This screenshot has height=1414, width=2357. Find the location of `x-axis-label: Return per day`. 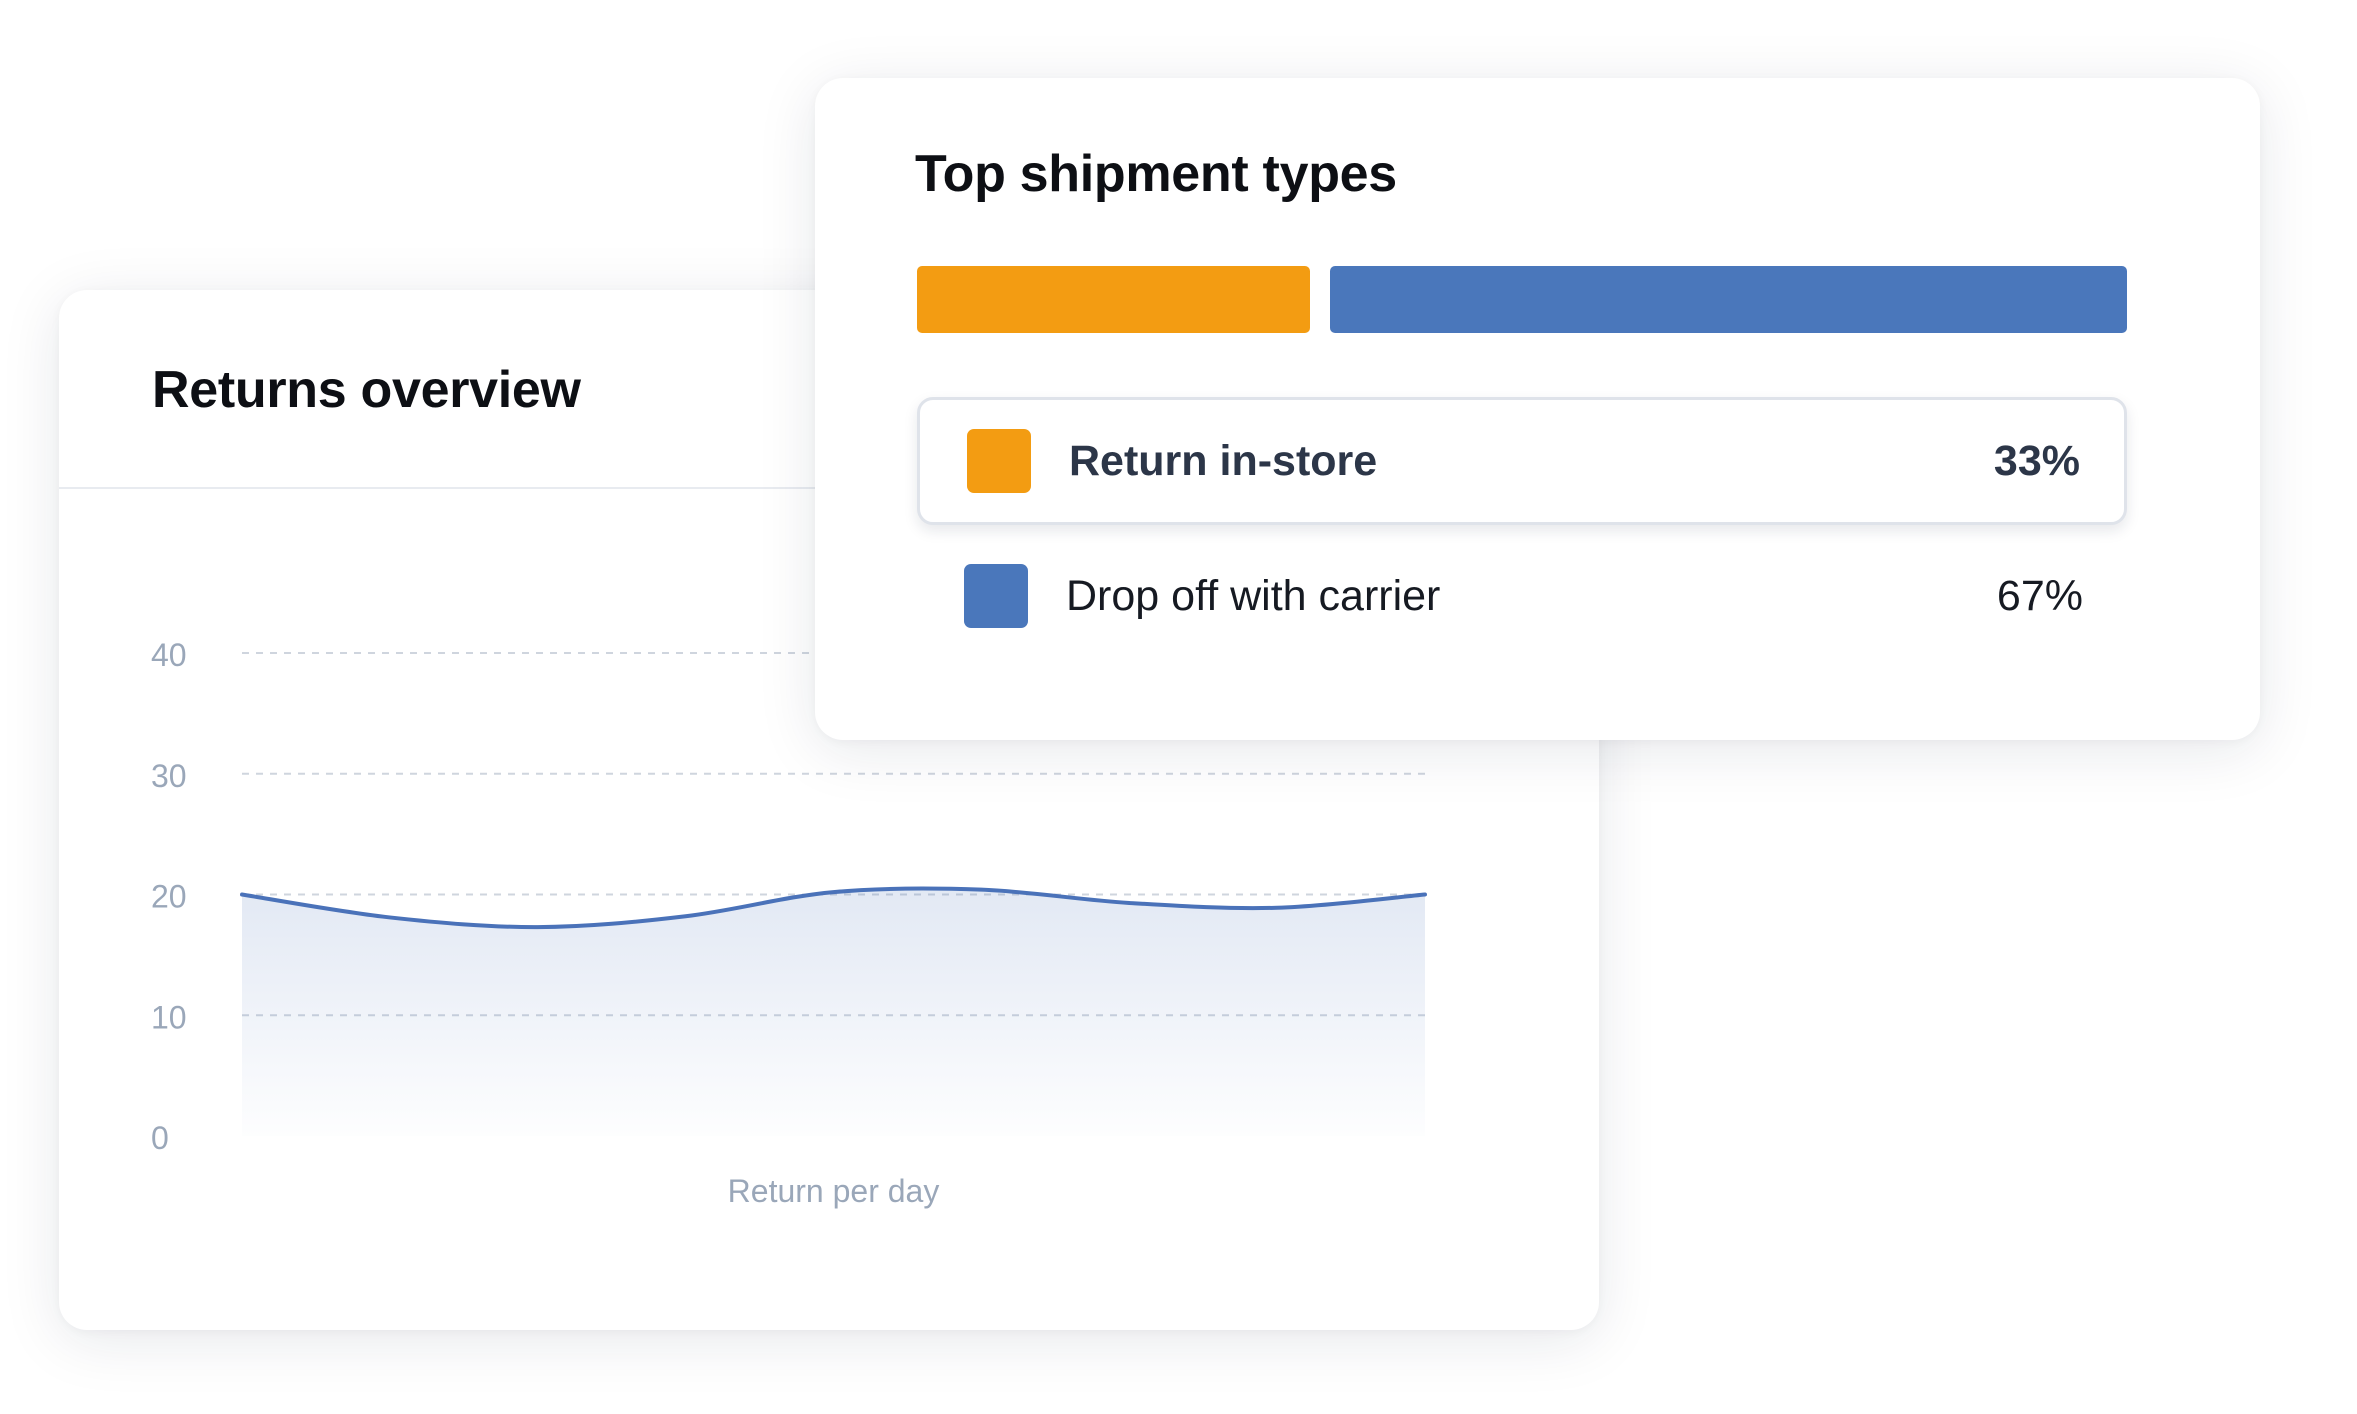

x-axis-label: Return per day is located at coordinates (834, 1191).